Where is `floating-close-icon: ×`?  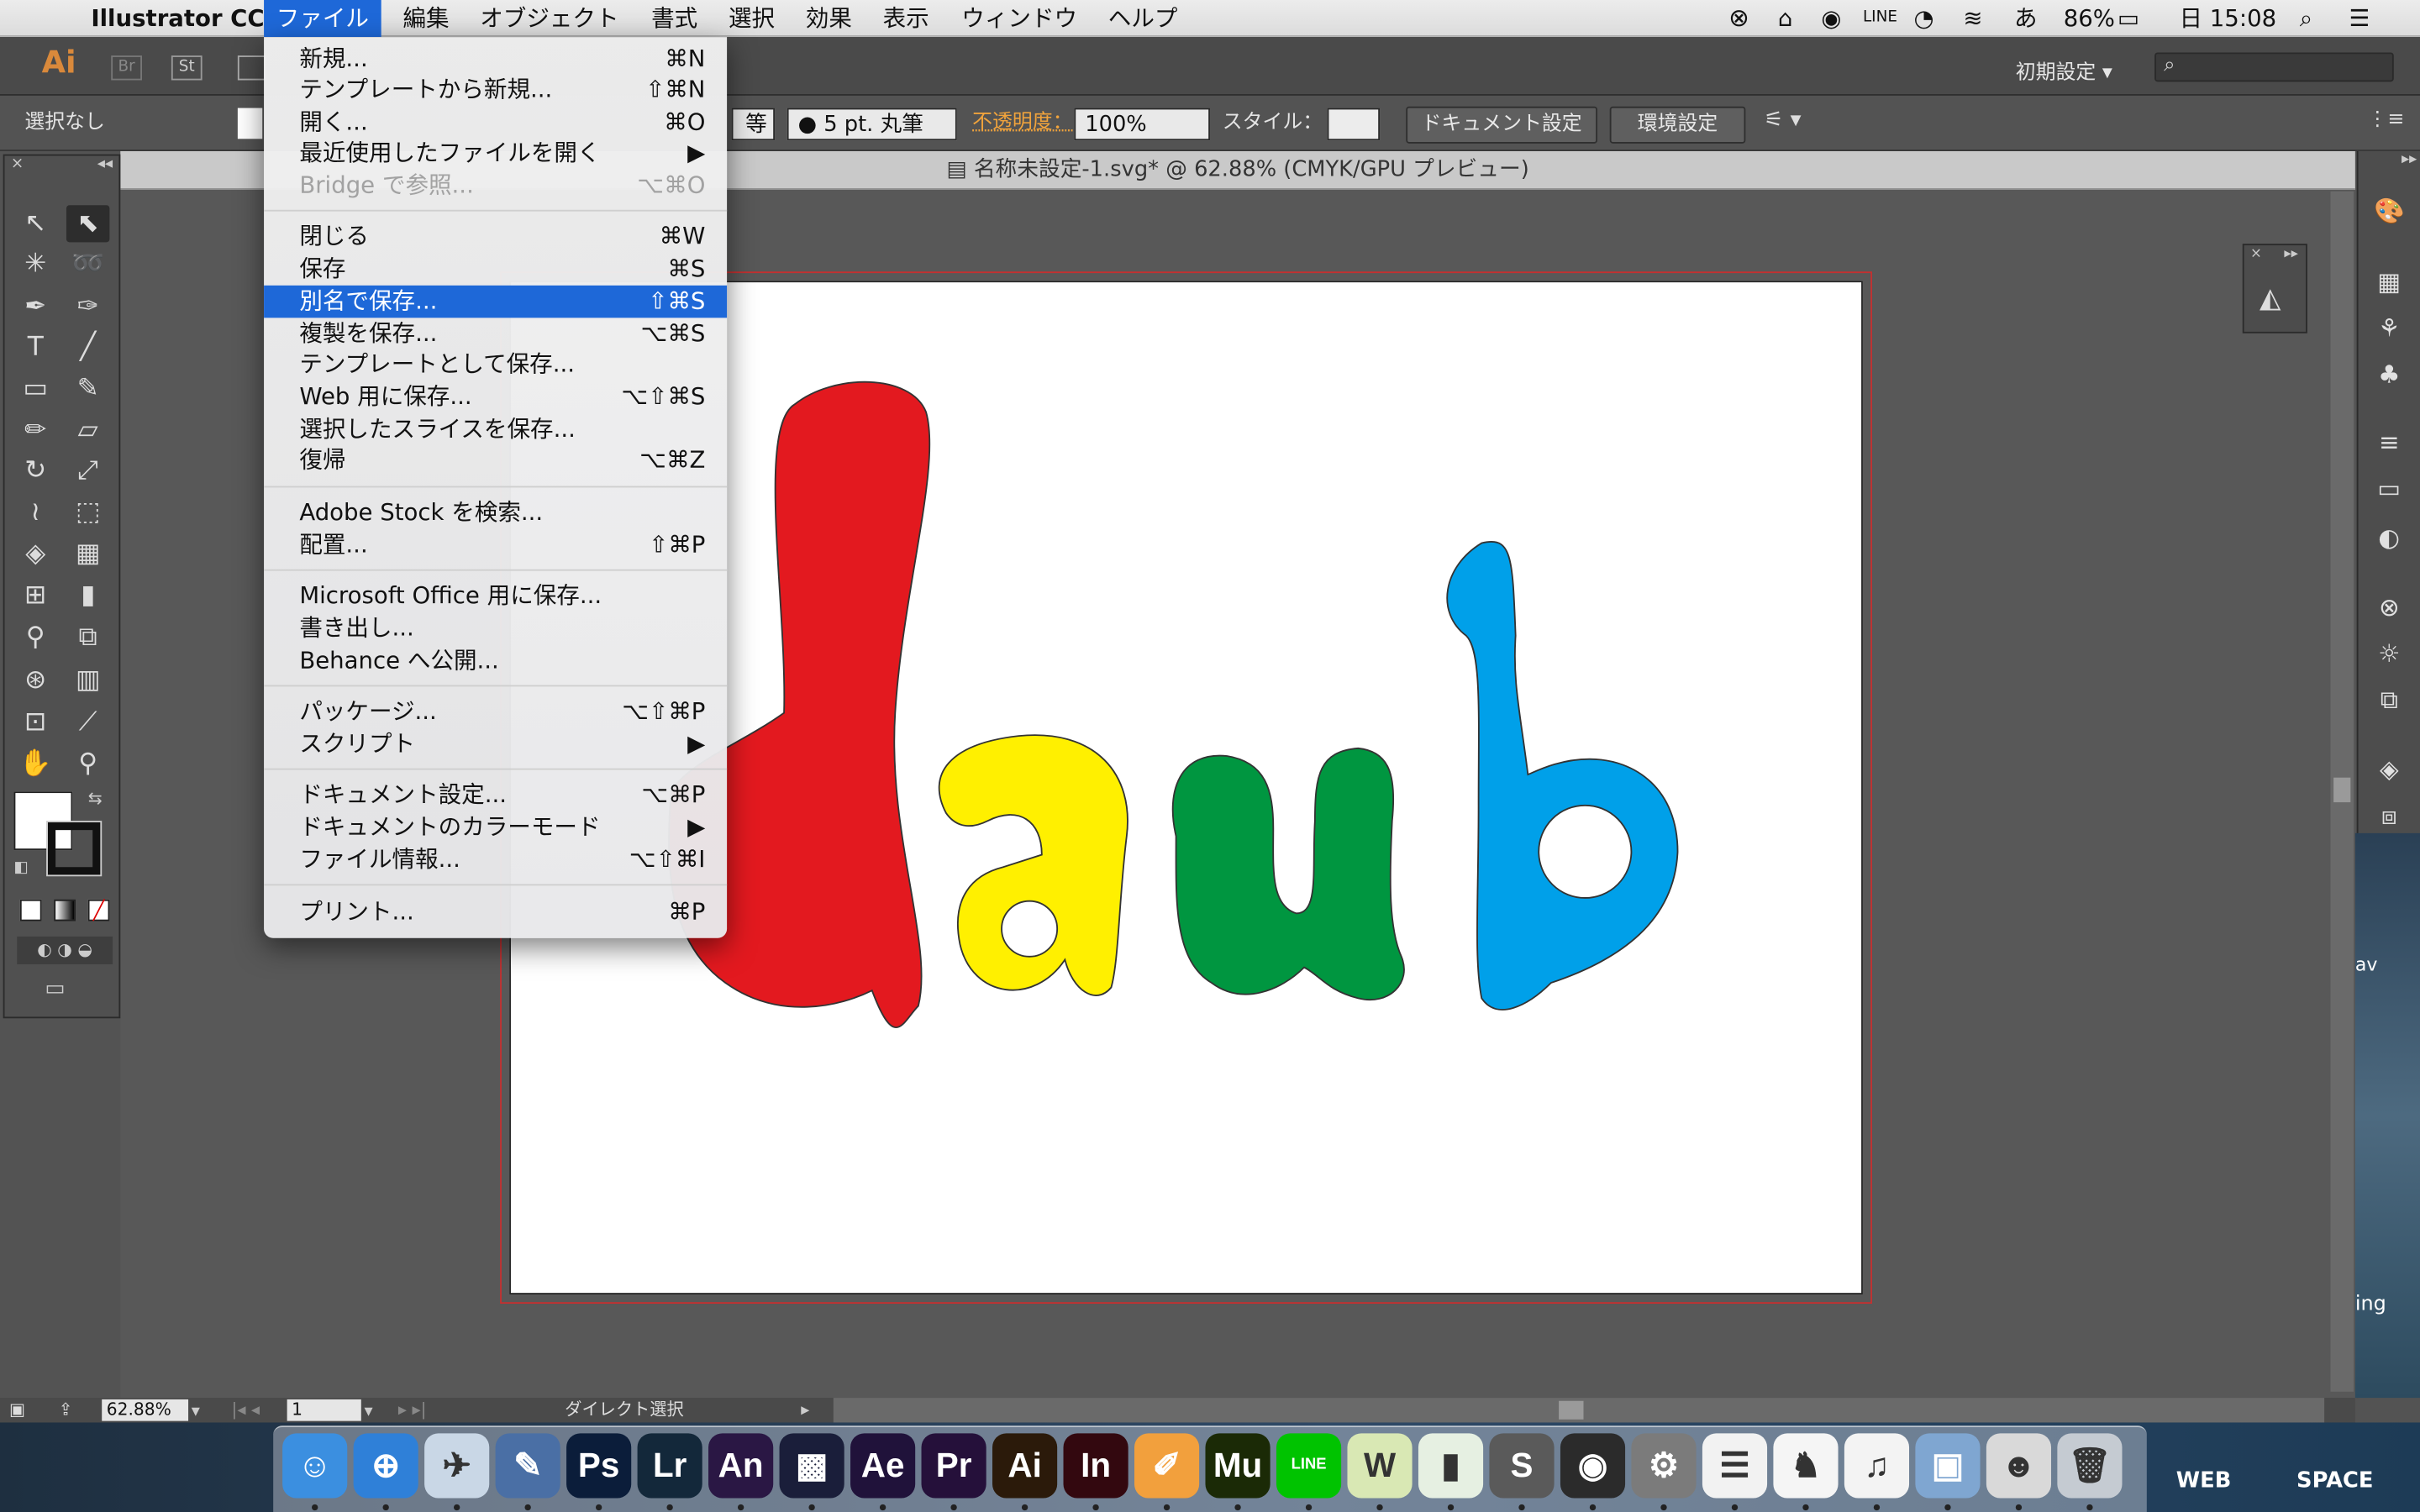
floating-close-icon: × is located at coordinates (2256, 254).